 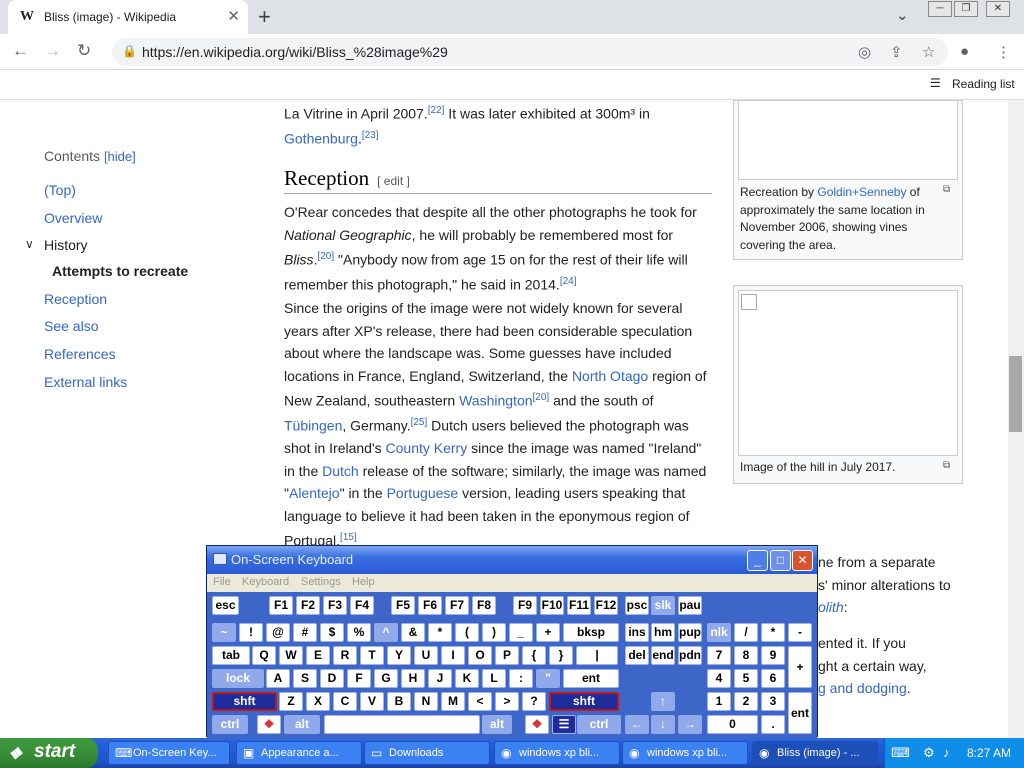 I want to click on osk-key: $, so click(x=332, y=632).